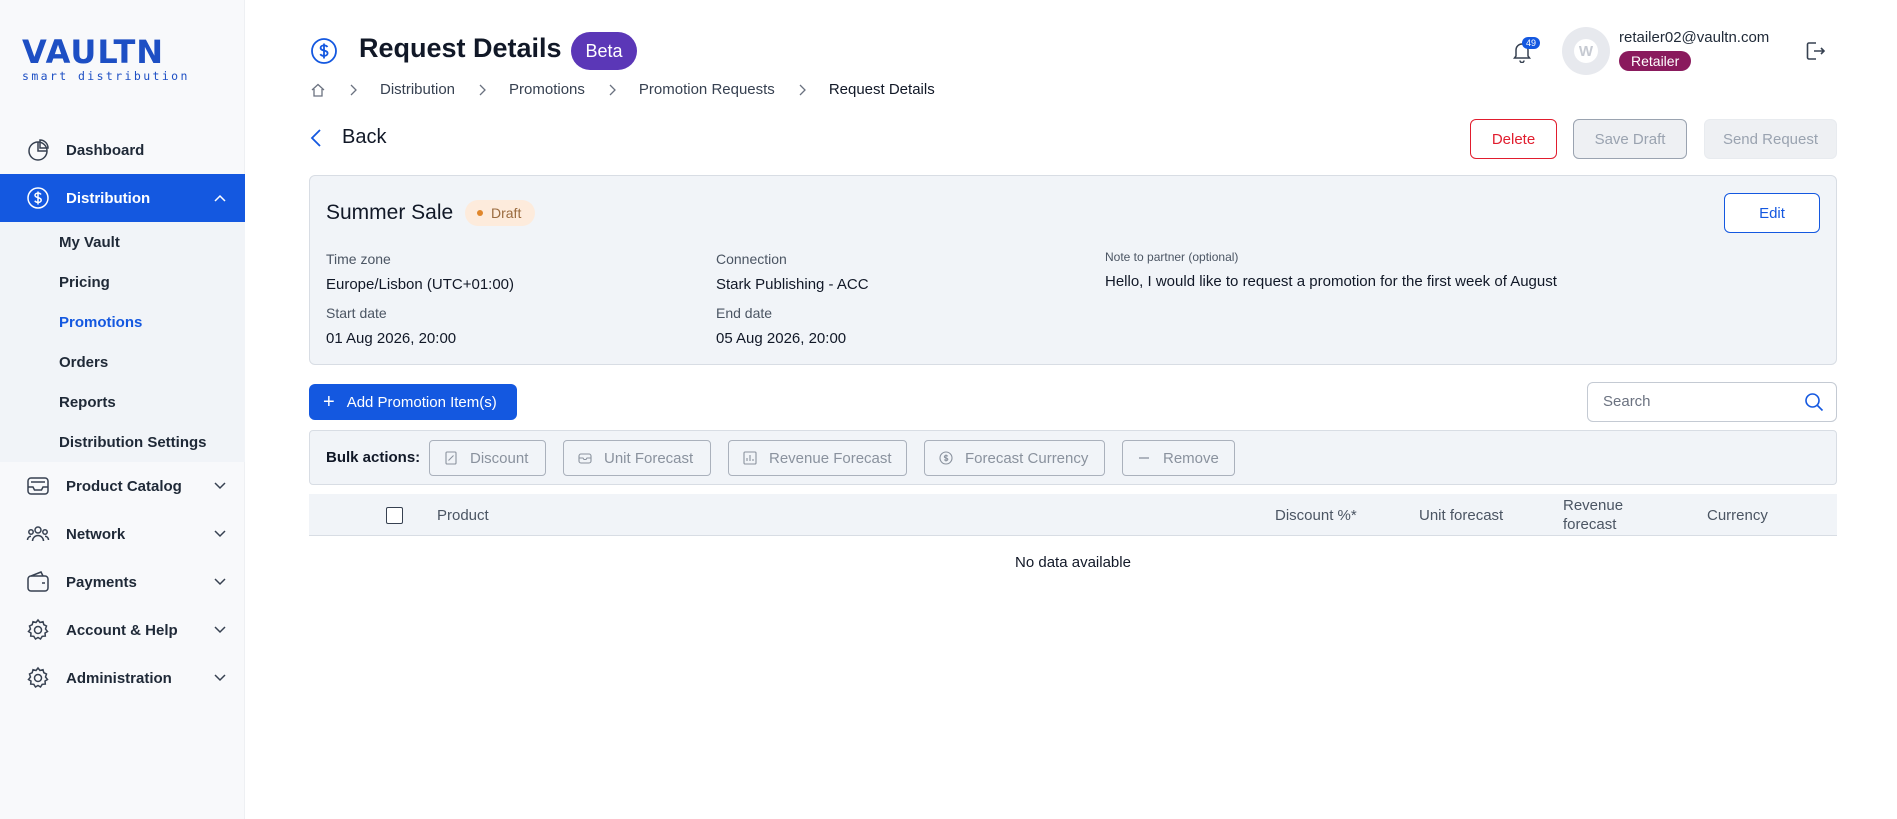 Image resolution: width=1897 pixels, height=819 pixels. What do you see at coordinates (1461, 515) in the screenshot?
I see `column-header-unit-forecast: Unit forecast` at bounding box center [1461, 515].